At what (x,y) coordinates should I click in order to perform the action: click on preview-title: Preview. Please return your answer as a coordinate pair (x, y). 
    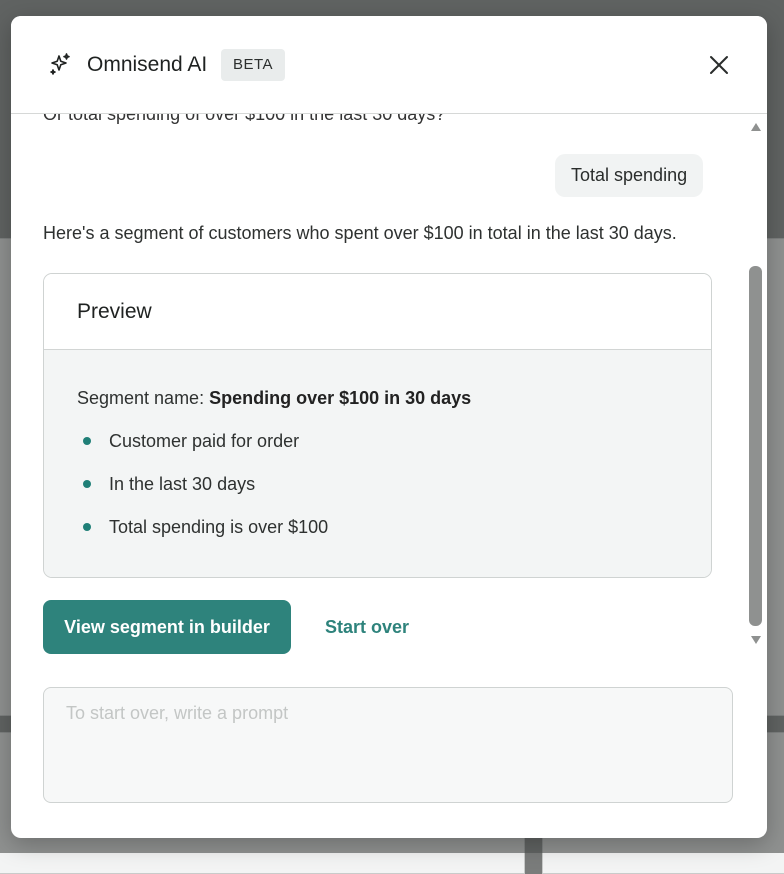
    Looking at the image, I should click on (114, 311).